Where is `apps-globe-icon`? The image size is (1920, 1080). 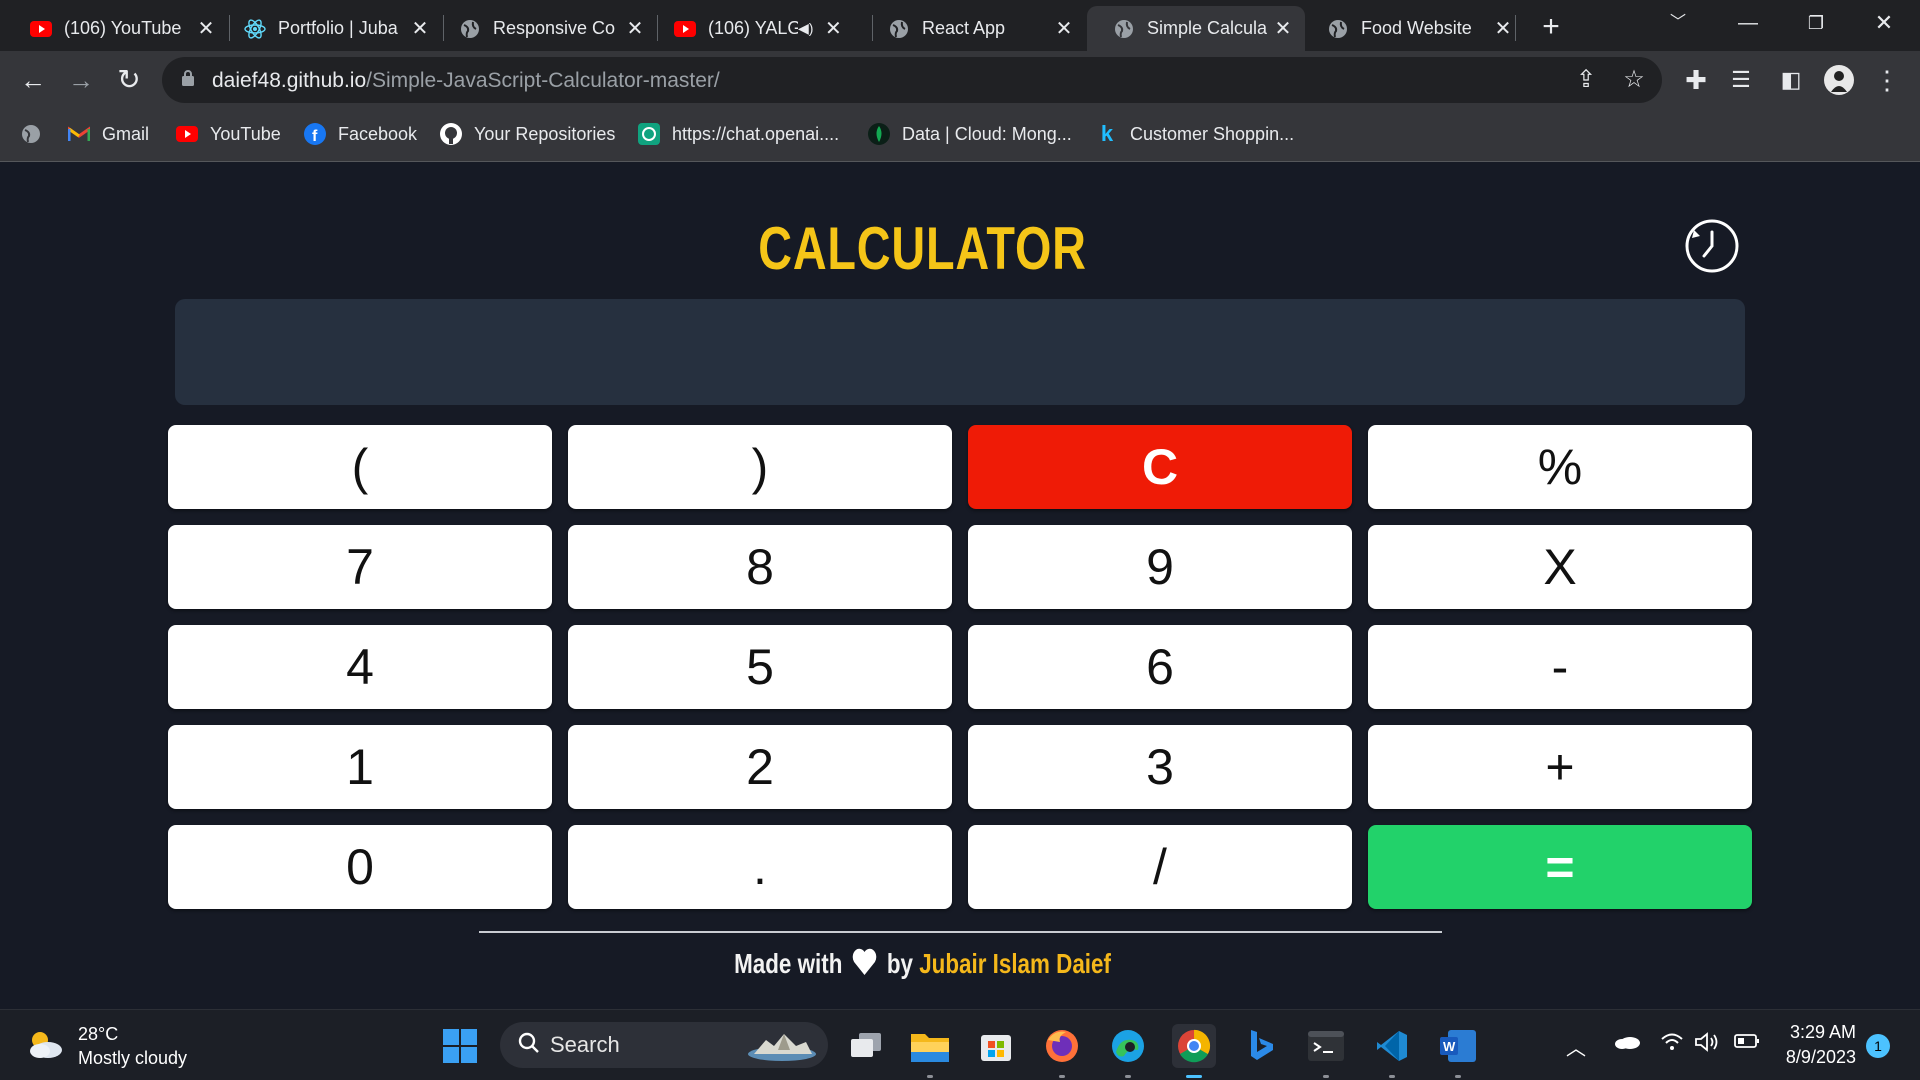
apps-globe-icon is located at coordinates (37, 134).